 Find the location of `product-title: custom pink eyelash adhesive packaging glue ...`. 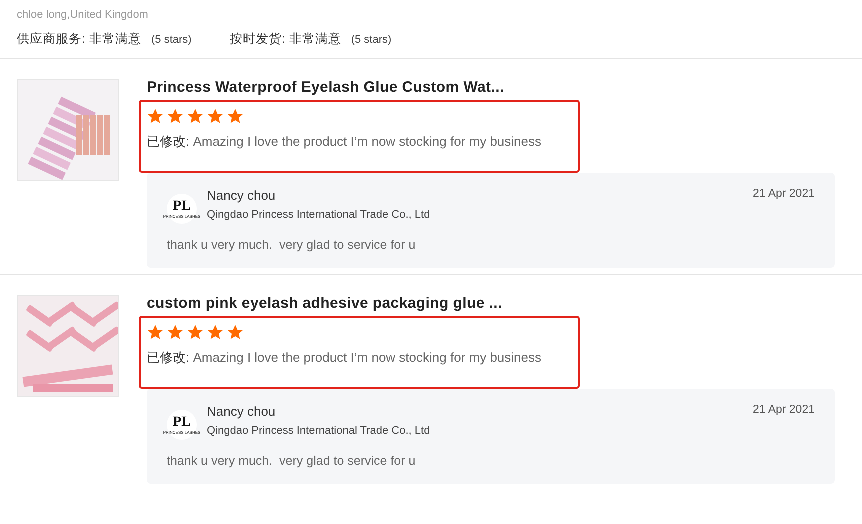

product-title: custom pink eyelash adhesive packaging glue ... is located at coordinates (496, 303).